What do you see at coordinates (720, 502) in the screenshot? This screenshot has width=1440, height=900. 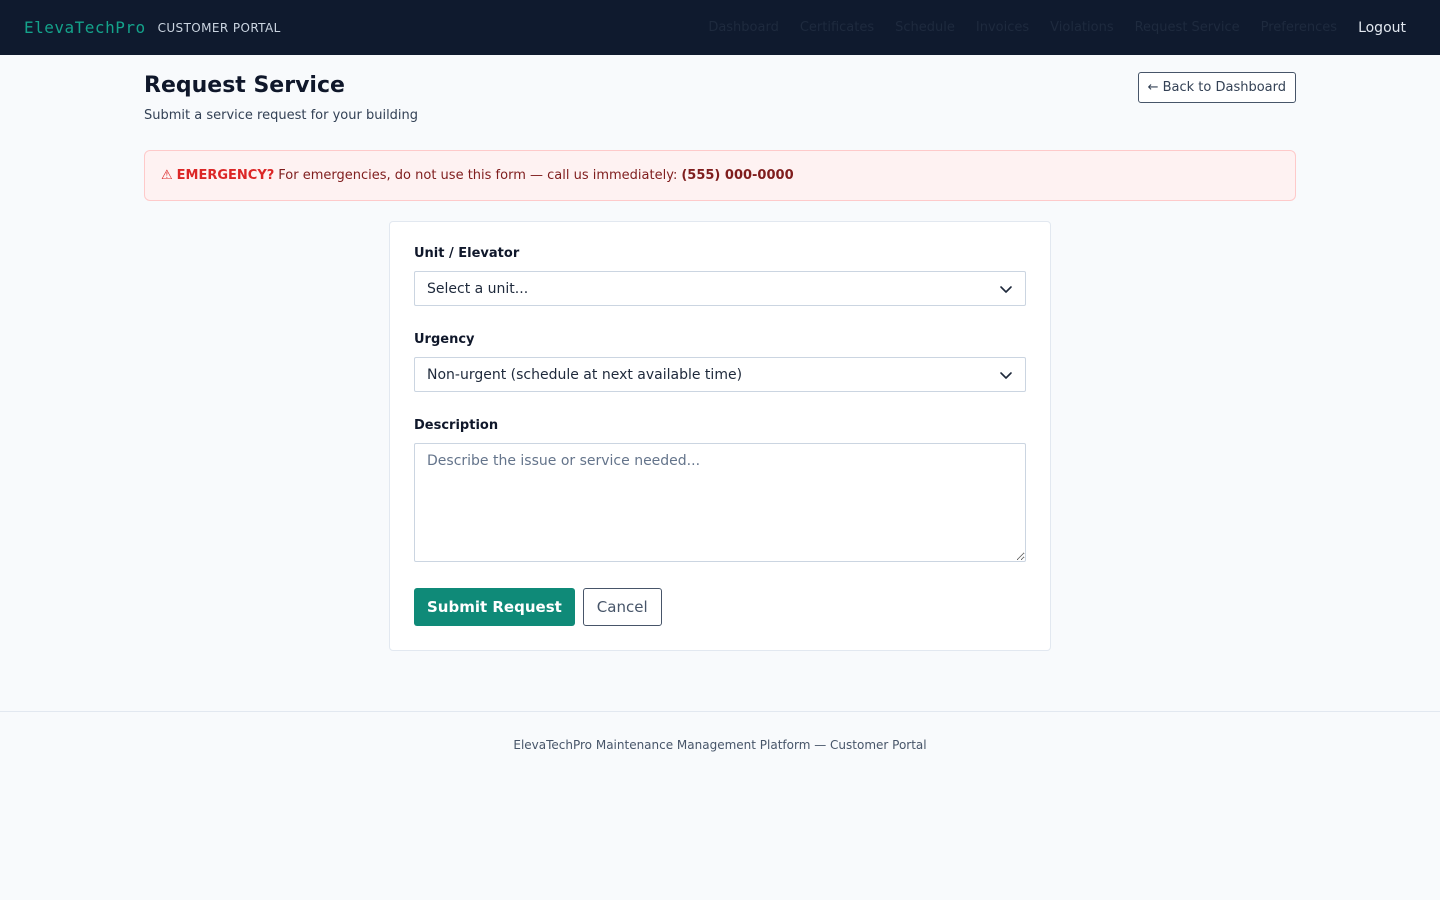 I see `description-textarea` at bounding box center [720, 502].